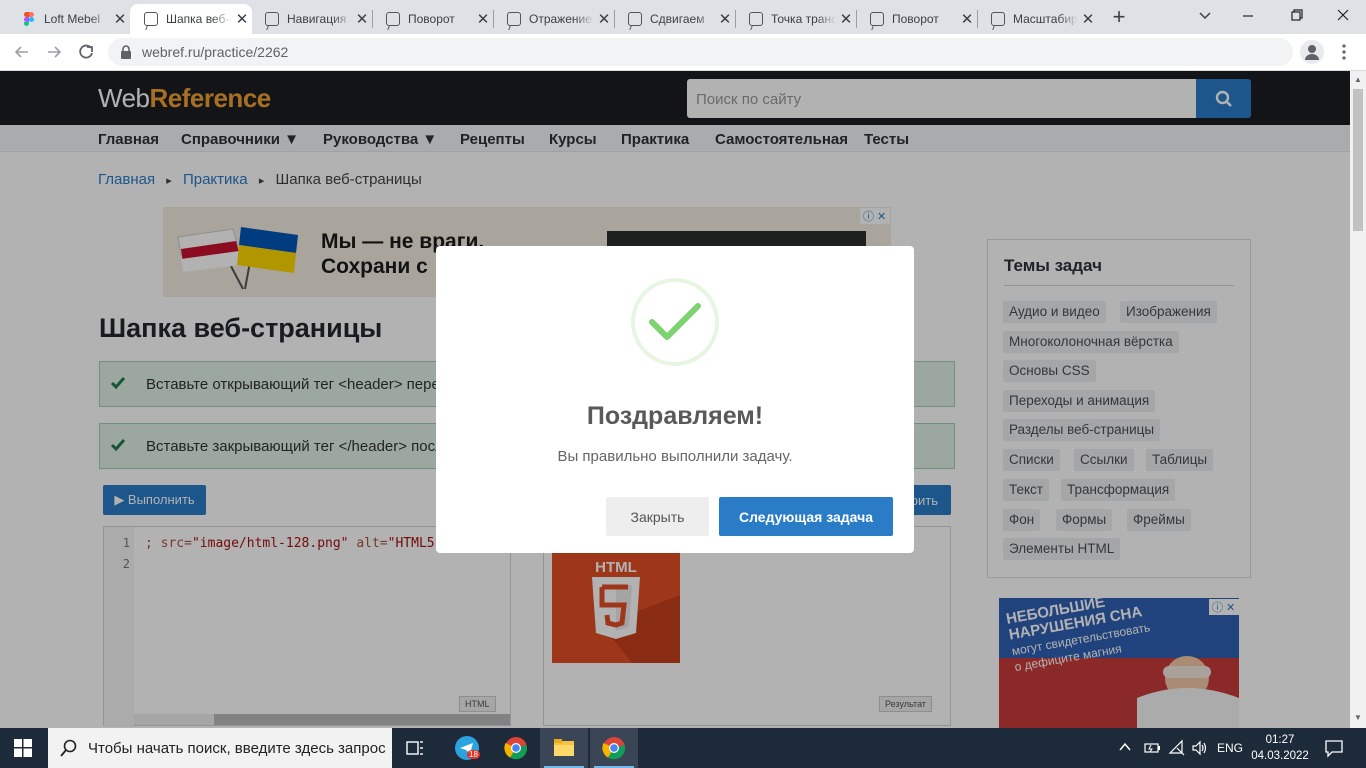 Image resolution: width=1366 pixels, height=768 pixels. I want to click on tab-shift: Сдвигаем ✕, so click(674, 19).